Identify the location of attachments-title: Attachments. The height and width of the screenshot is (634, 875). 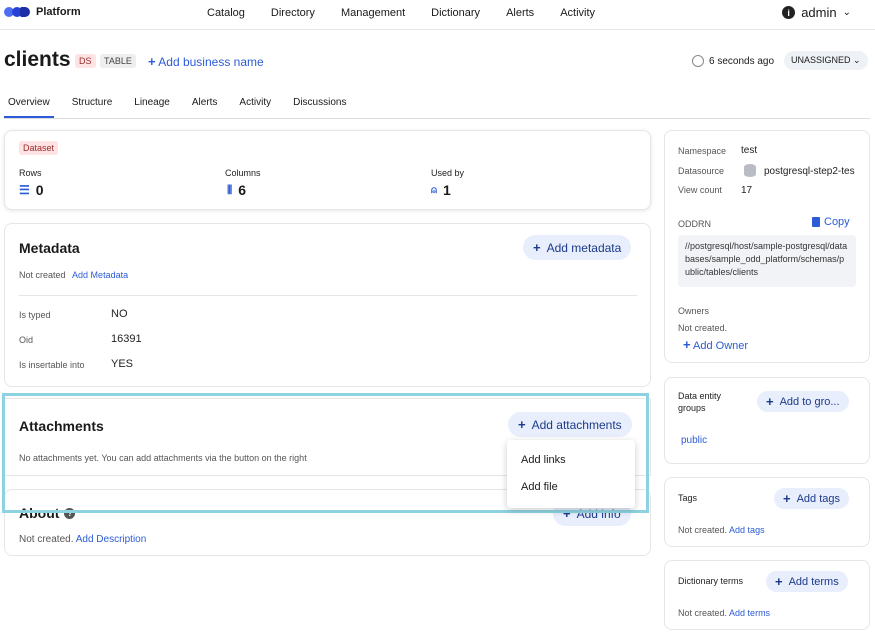
(61, 426).